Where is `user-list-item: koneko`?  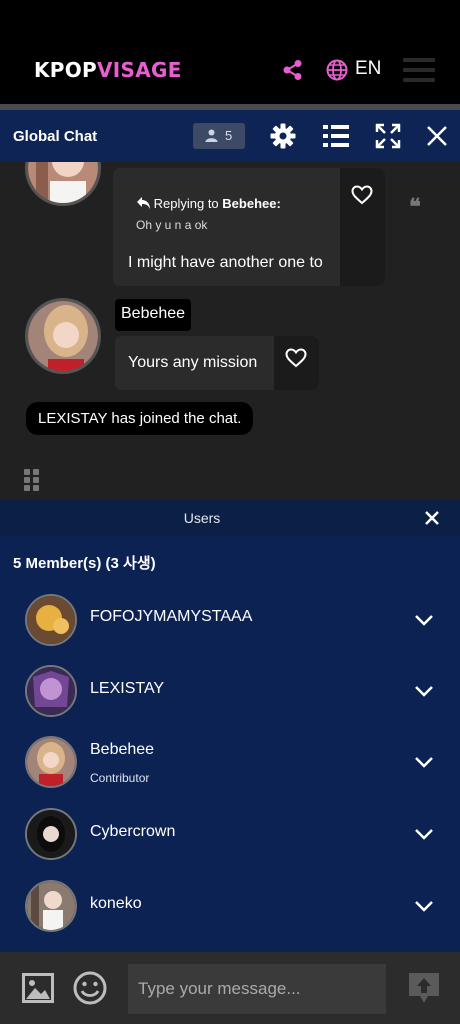
user-list-item: koneko is located at coordinates (230, 906).